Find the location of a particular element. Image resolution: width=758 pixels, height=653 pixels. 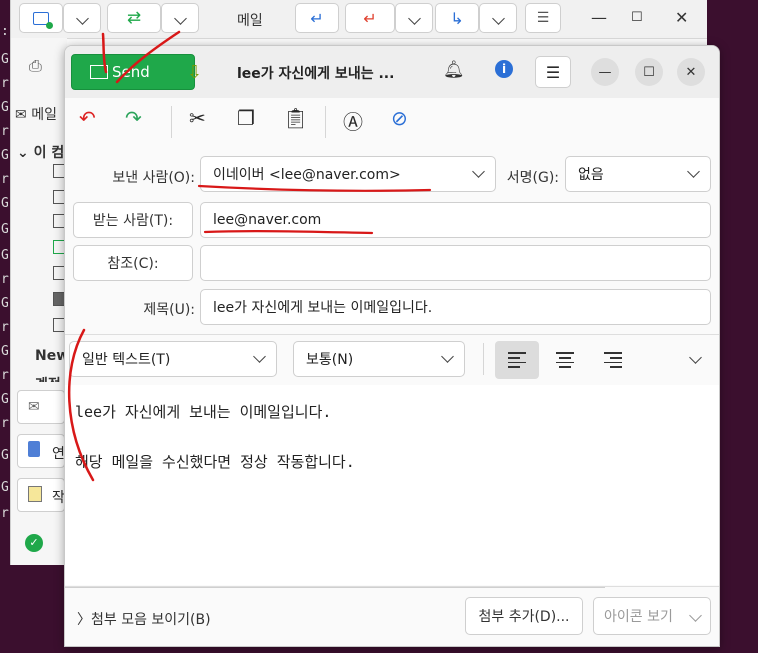

align-right-button is located at coordinates (613, 360).